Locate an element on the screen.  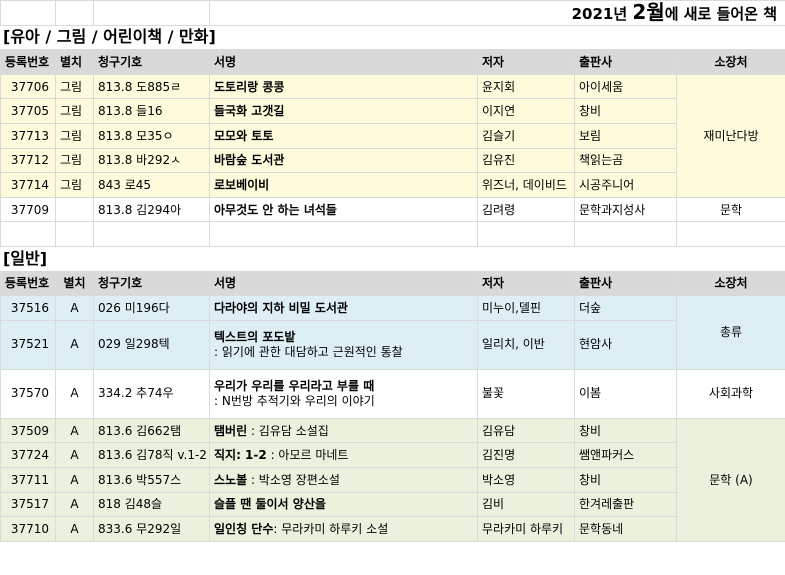
cell-publisher: 보림 is located at coordinates (625, 135).